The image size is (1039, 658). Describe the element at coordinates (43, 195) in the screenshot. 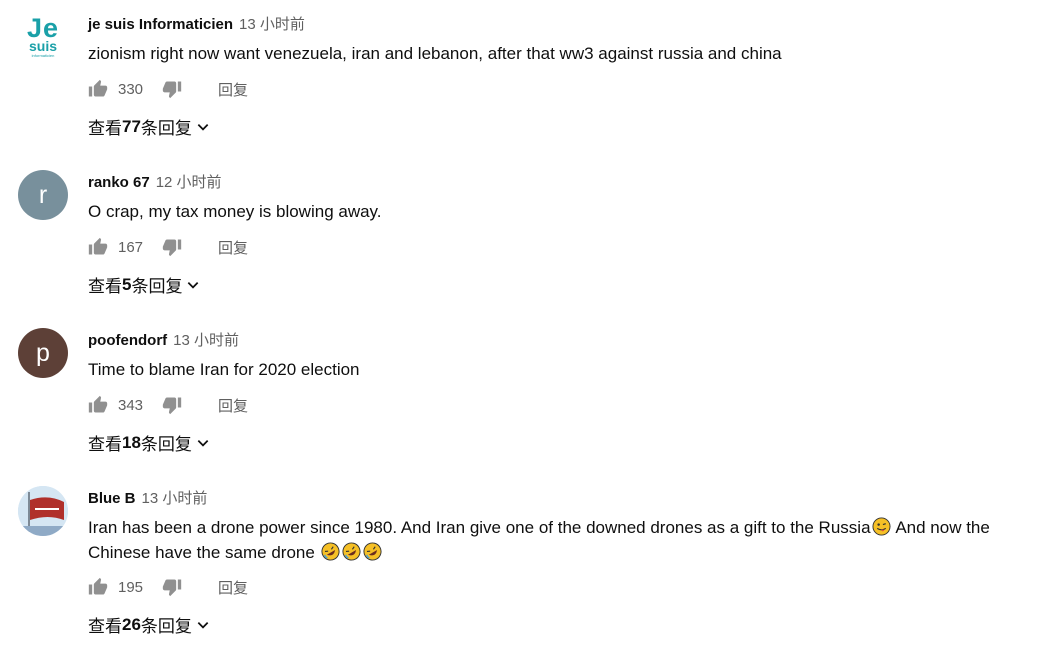

I see `avatar: r` at that location.